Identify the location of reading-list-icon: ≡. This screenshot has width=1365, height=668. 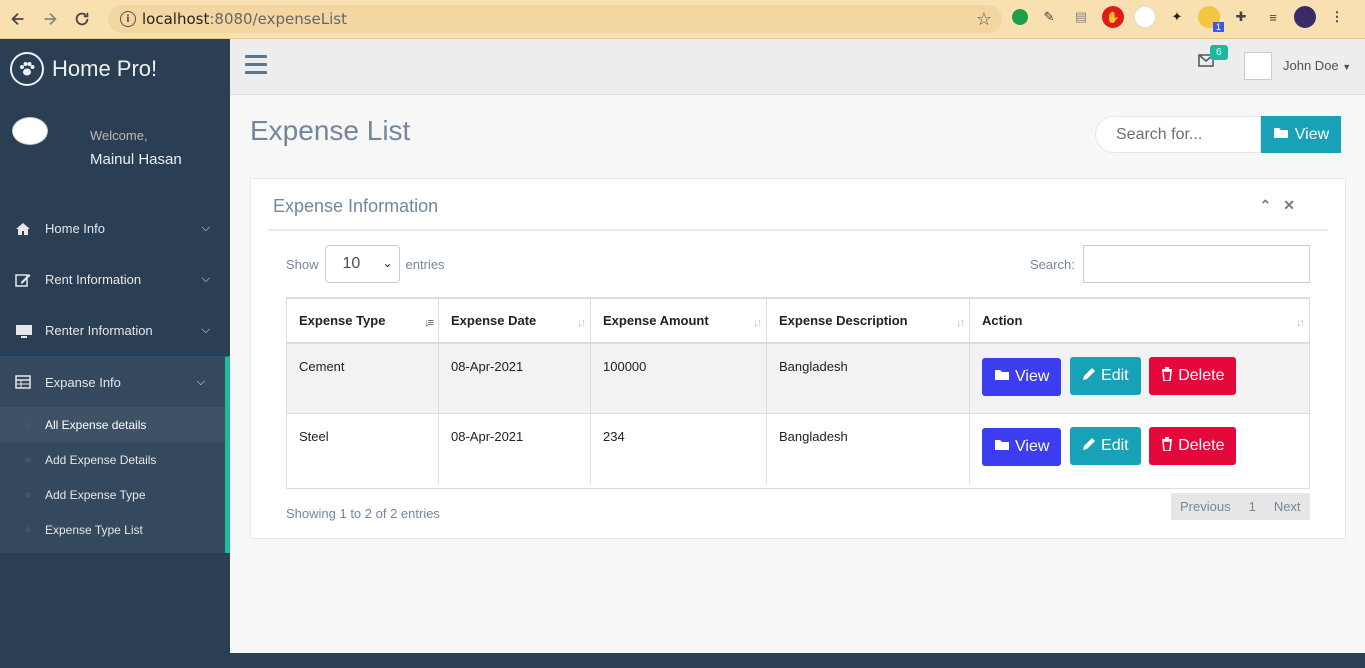
(1273, 17).